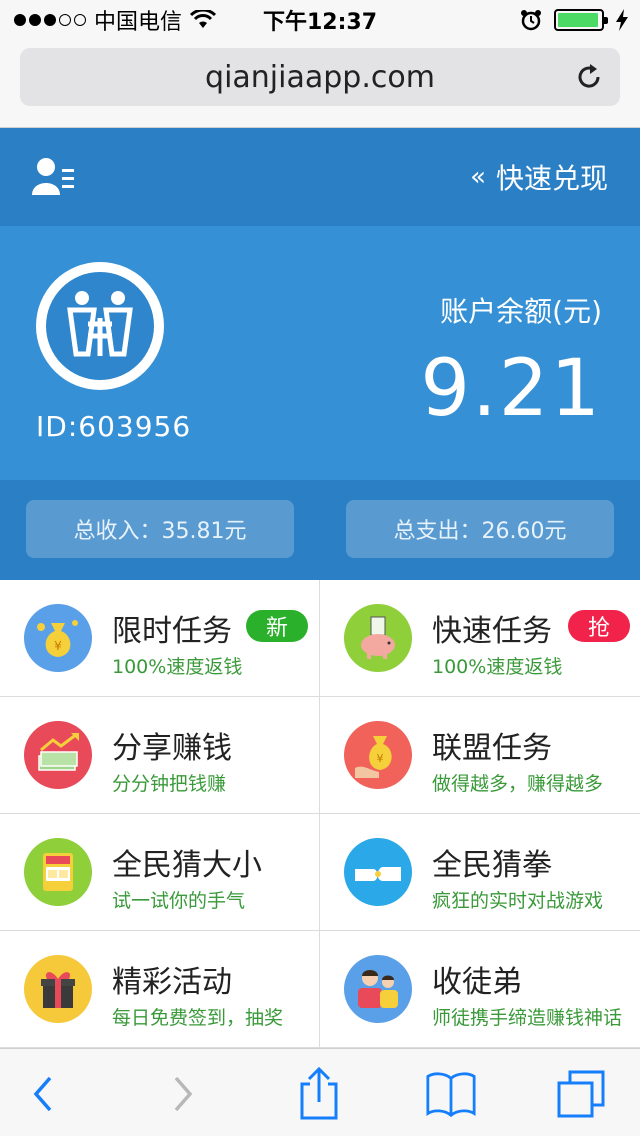 This screenshot has height=1136, width=640. I want to click on task-title: 联盟任务, so click(492, 748).